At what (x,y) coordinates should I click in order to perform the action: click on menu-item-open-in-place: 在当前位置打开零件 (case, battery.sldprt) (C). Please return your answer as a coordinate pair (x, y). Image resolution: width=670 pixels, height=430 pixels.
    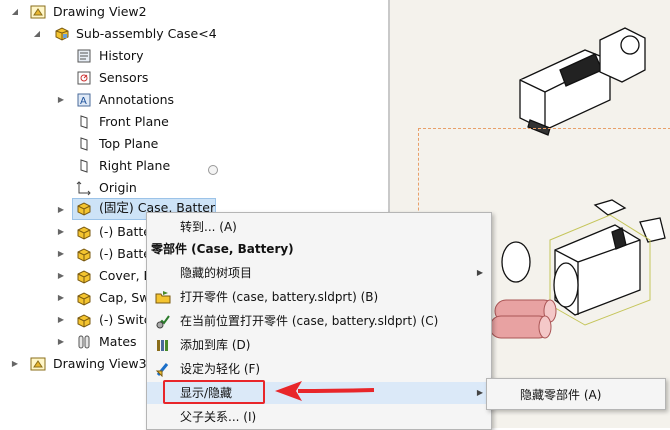
    Looking at the image, I should click on (319, 321).